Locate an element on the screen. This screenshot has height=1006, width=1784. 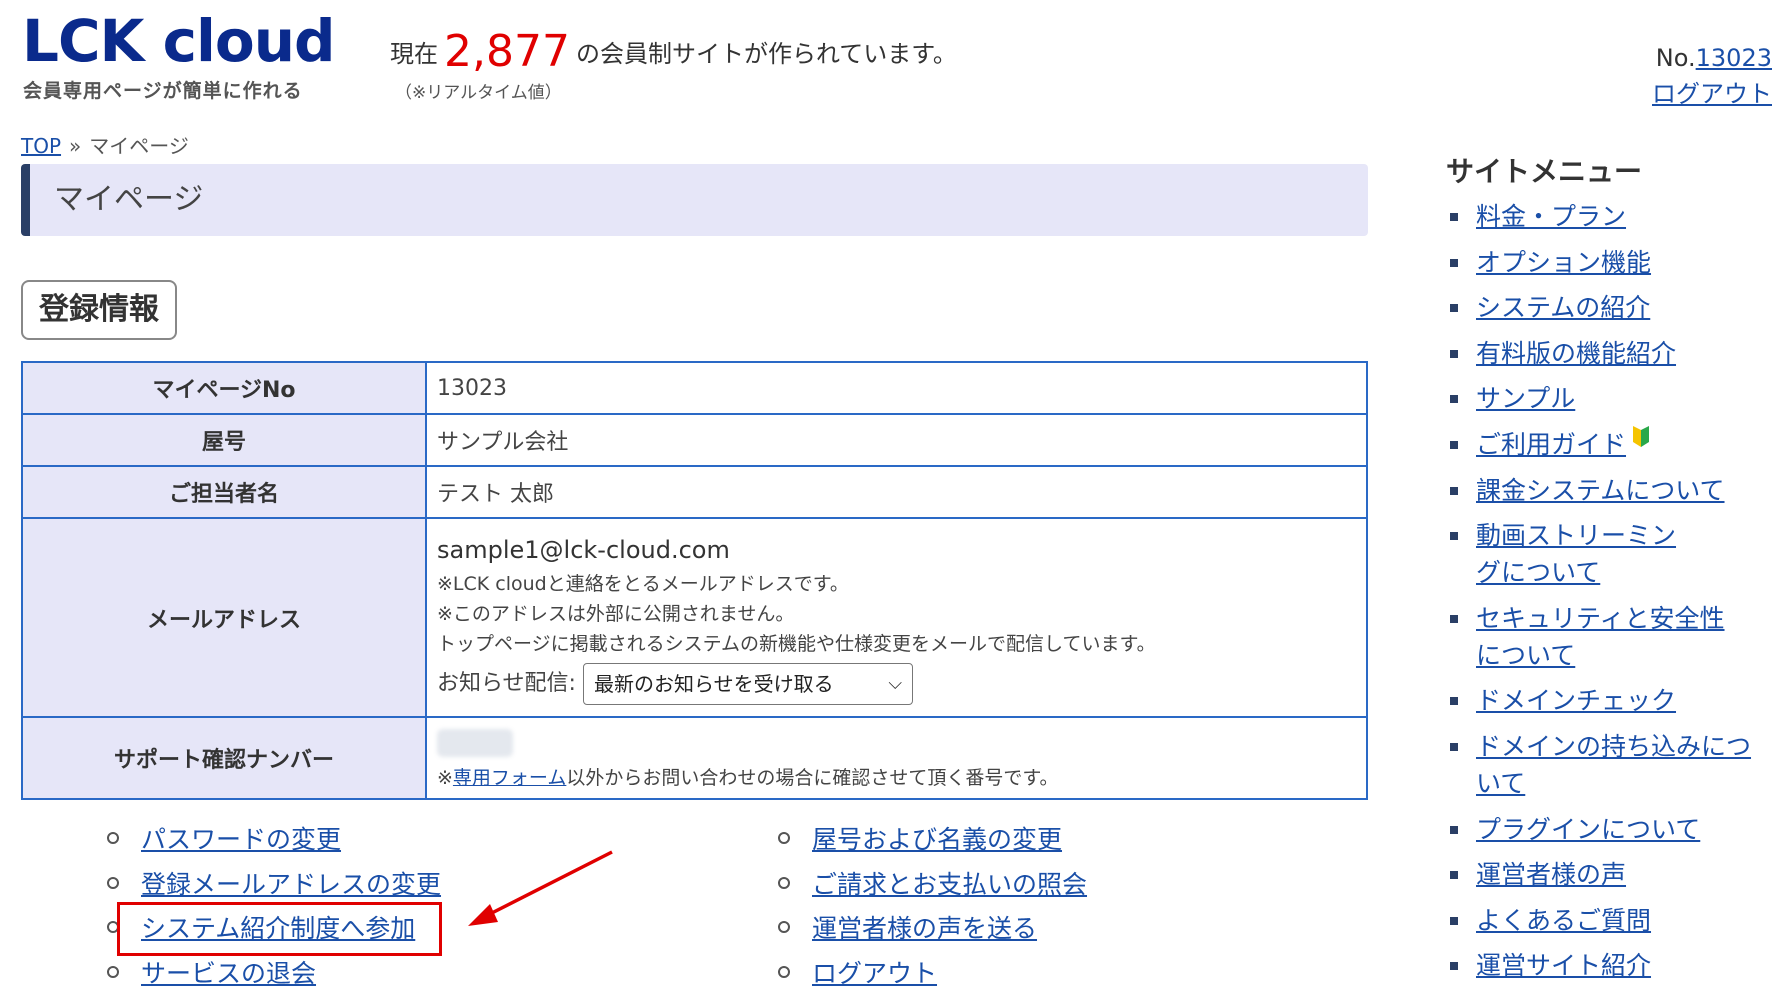
list-item: 屋号および名義の変更 is located at coordinates (932, 838).